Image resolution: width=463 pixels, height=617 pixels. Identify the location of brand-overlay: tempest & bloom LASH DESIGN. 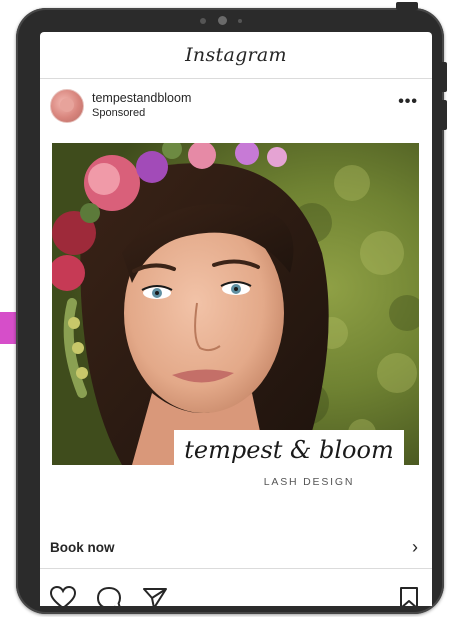
(289, 467).